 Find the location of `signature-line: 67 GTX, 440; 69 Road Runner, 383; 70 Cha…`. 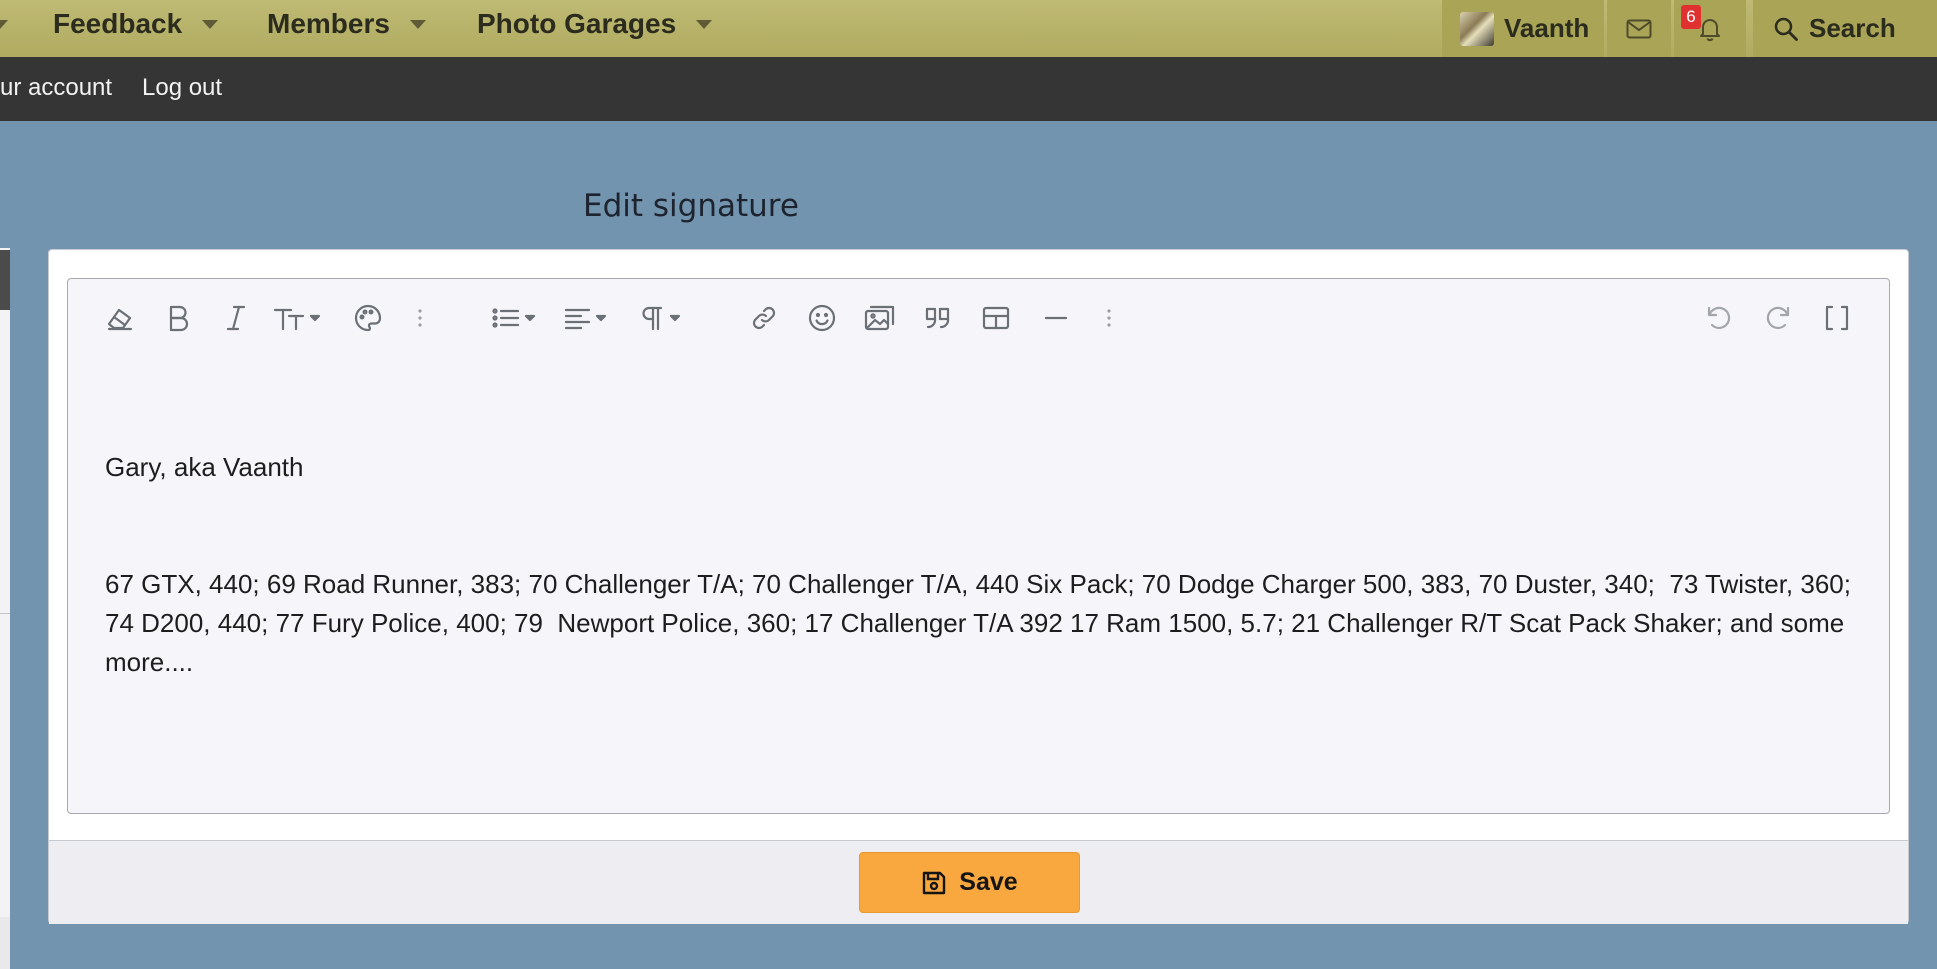

signature-line: 67 GTX, 440; 69 Road Runner, 383; 70 Cha… is located at coordinates (982, 623).